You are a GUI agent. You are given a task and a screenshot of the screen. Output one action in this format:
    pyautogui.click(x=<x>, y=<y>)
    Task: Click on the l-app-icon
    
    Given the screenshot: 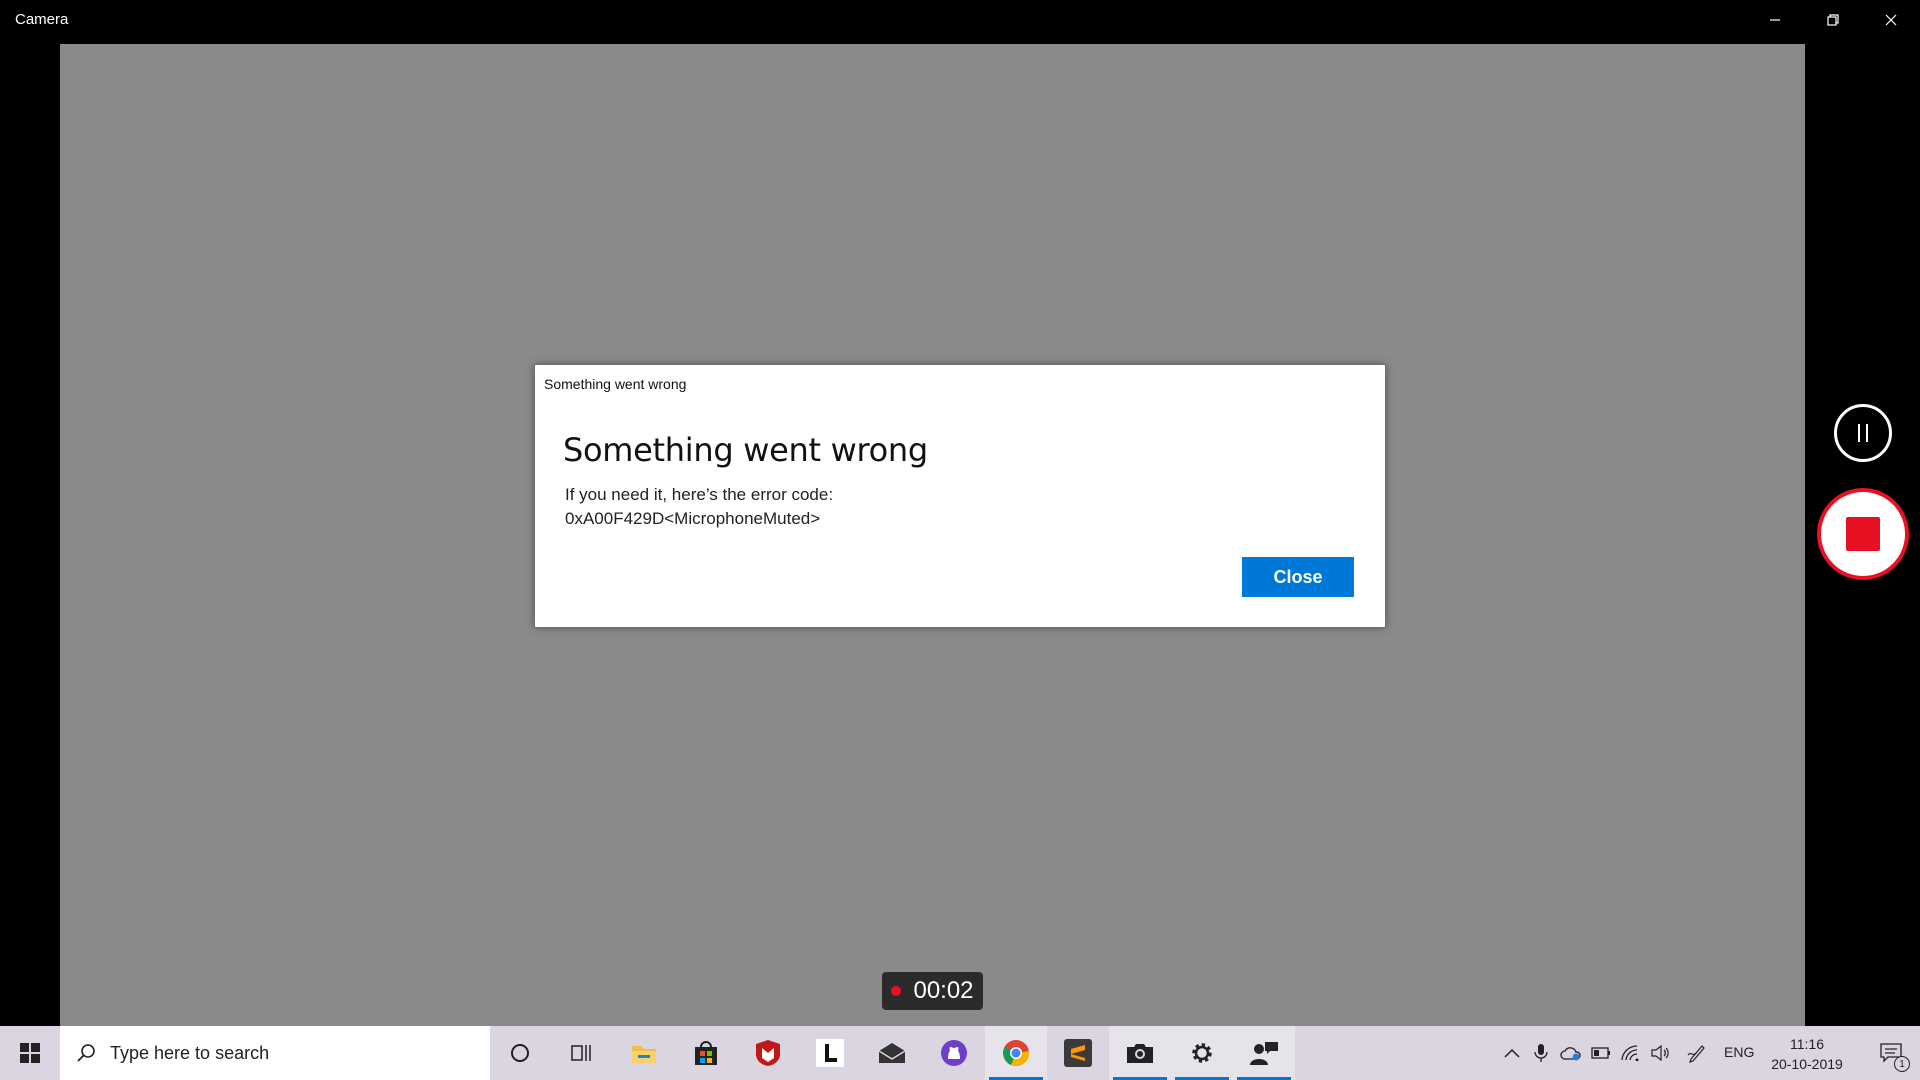 What is the action you would take?
    pyautogui.click(x=830, y=1053)
    